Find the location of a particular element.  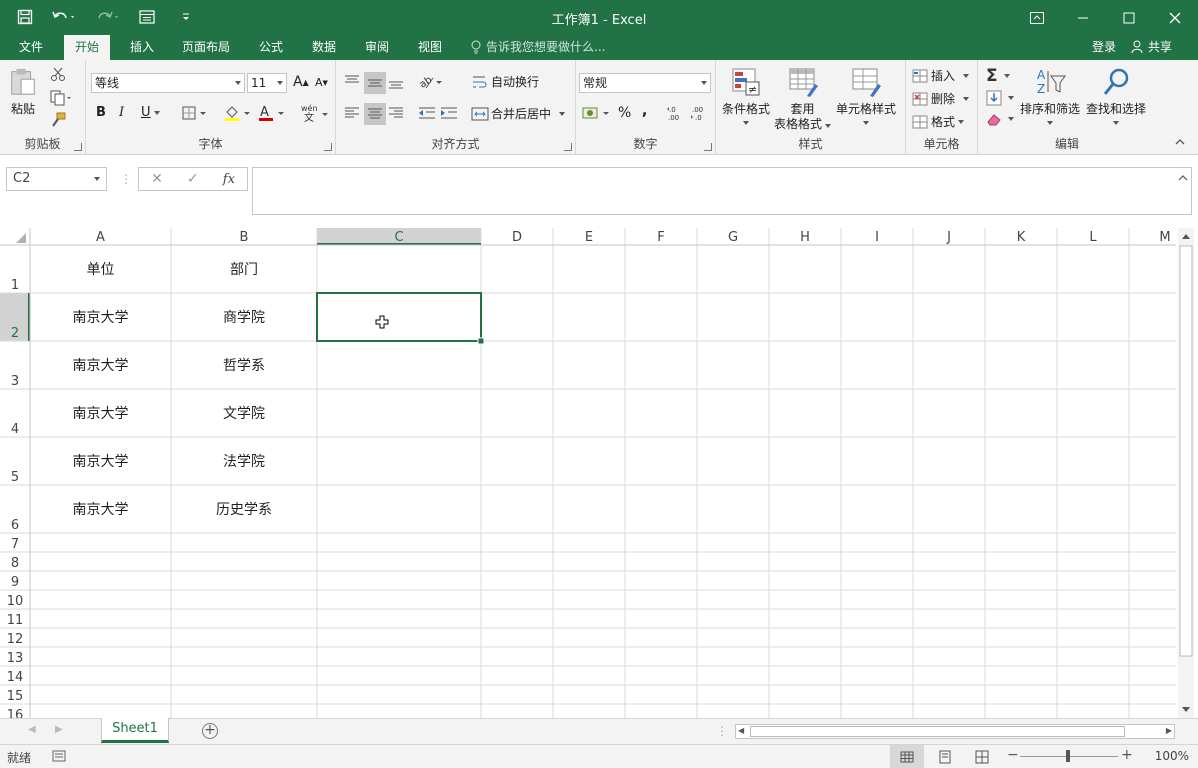

selected-cell-border is located at coordinates (399, 317).